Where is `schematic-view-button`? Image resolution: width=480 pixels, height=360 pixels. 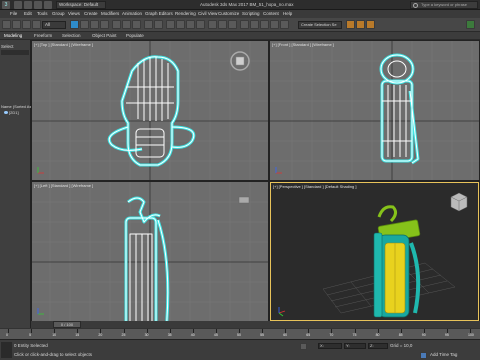 schematic-view-button is located at coordinates (274, 24).